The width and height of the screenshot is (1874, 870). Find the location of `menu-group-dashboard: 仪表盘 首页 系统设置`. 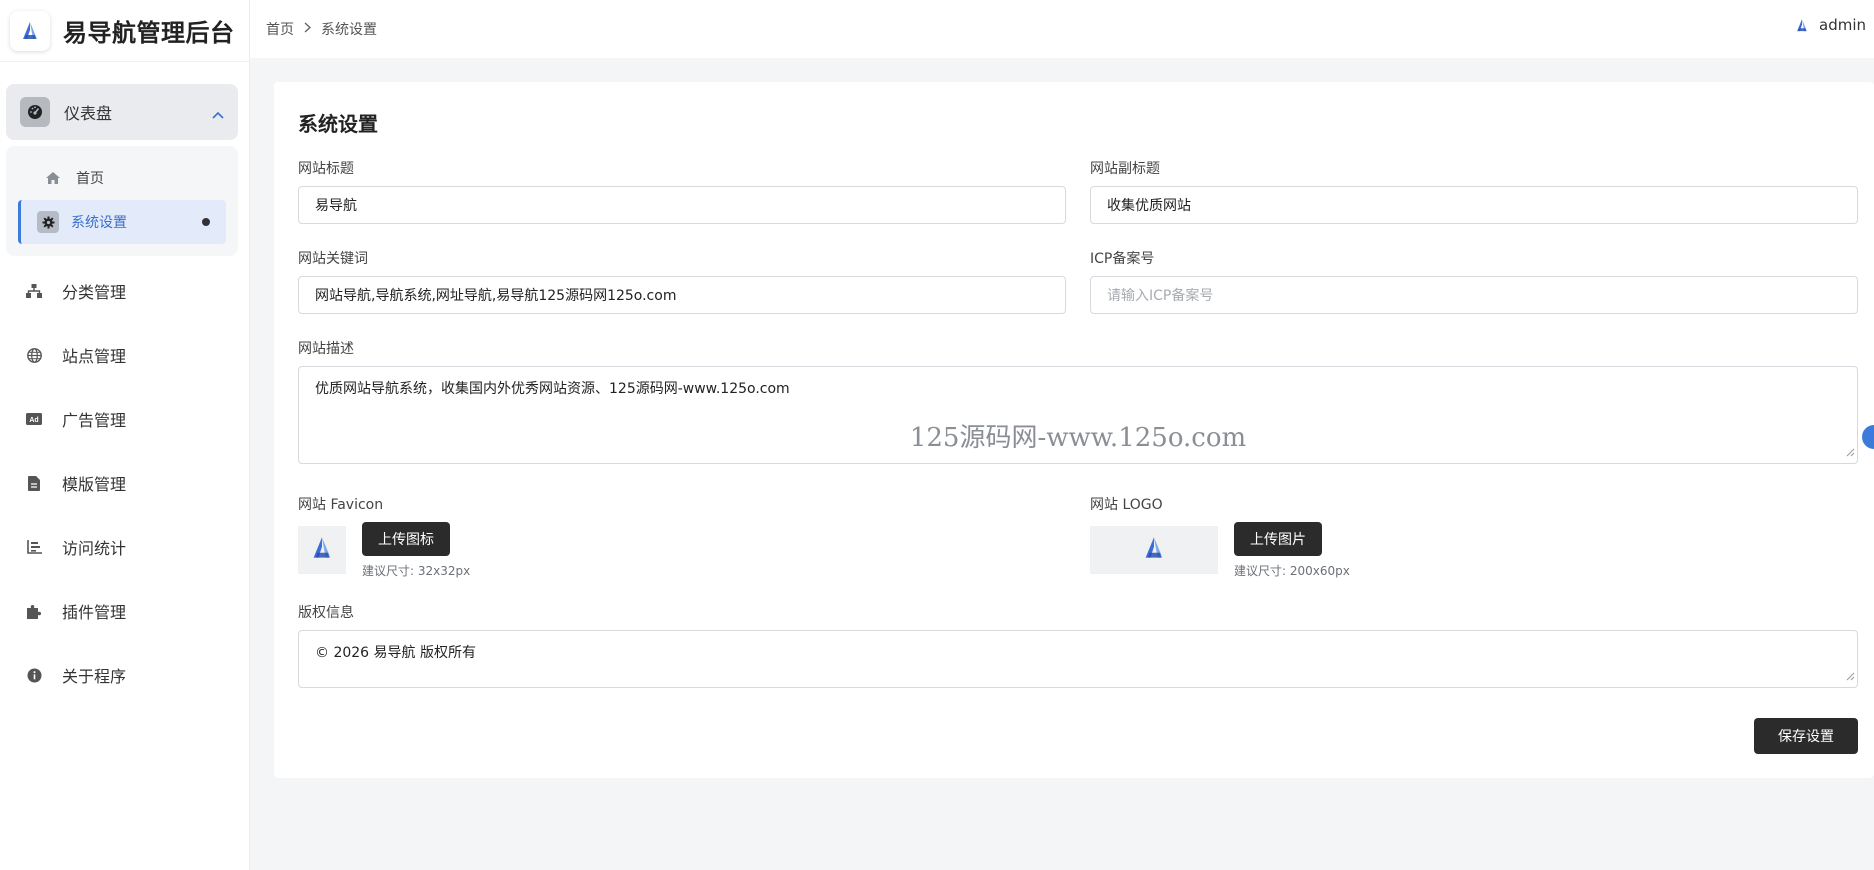

menu-group-dashboard: 仪表盘 首页 系统设置 is located at coordinates (122, 170).